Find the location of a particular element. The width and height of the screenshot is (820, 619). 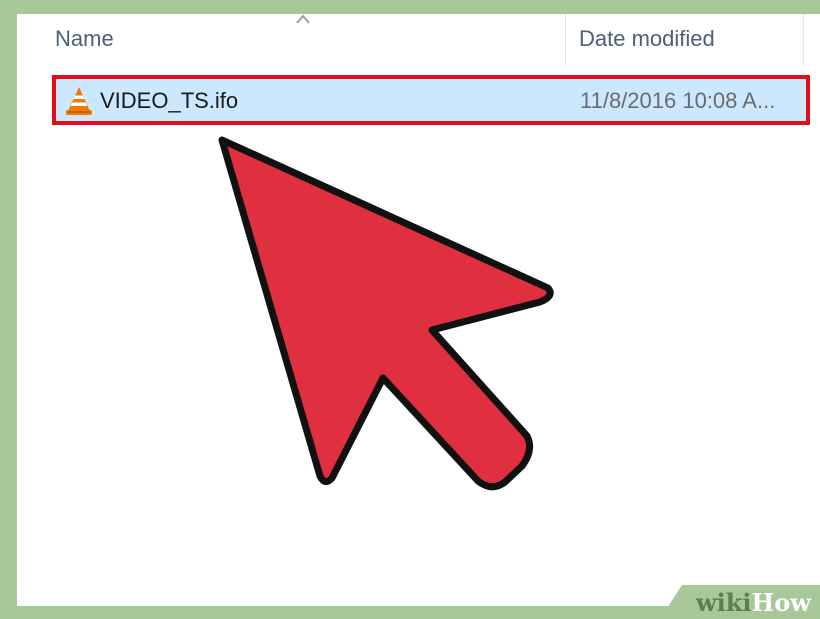

sort-ascending-icon is located at coordinates (303, 19).